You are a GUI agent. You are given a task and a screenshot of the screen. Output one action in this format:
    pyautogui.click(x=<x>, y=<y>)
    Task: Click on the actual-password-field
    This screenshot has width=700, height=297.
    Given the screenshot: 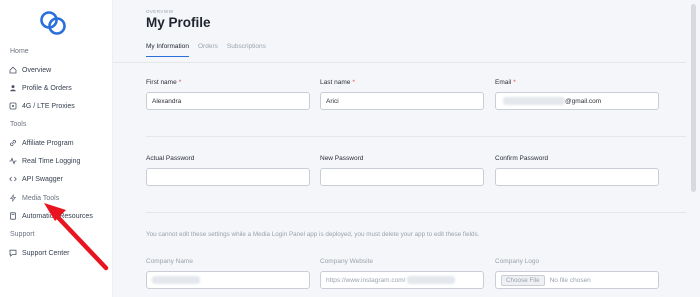 What is the action you would take?
    pyautogui.click(x=228, y=177)
    